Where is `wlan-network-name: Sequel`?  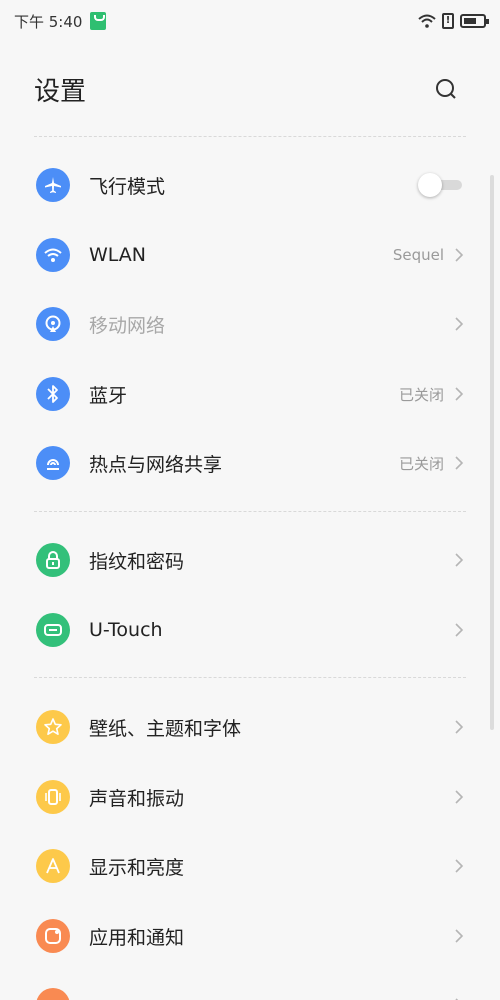 wlan-network-name: Sequel is located at coordinates (418, 255).